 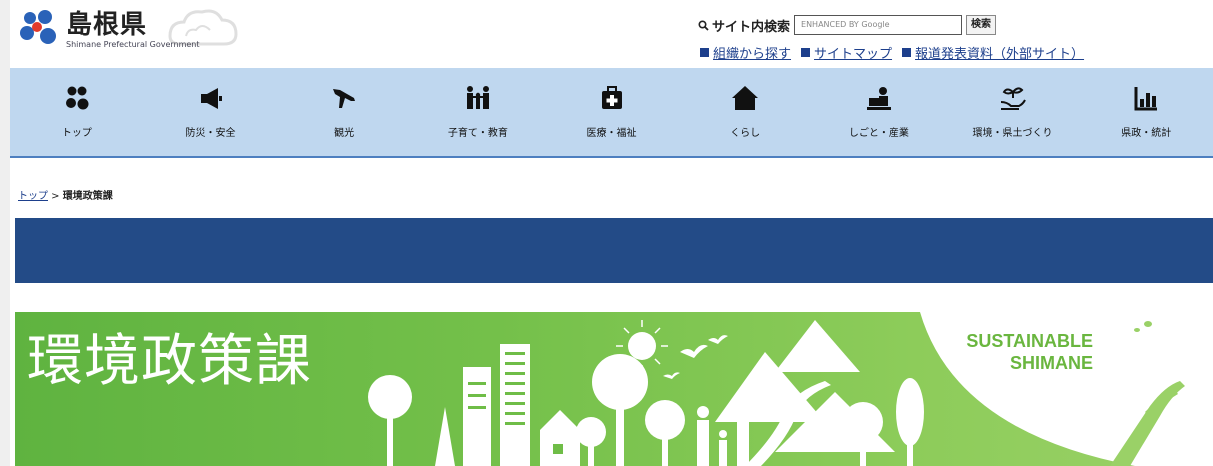 I want to click on nav-label: 子育て・教育, so click(x=477, y=133).